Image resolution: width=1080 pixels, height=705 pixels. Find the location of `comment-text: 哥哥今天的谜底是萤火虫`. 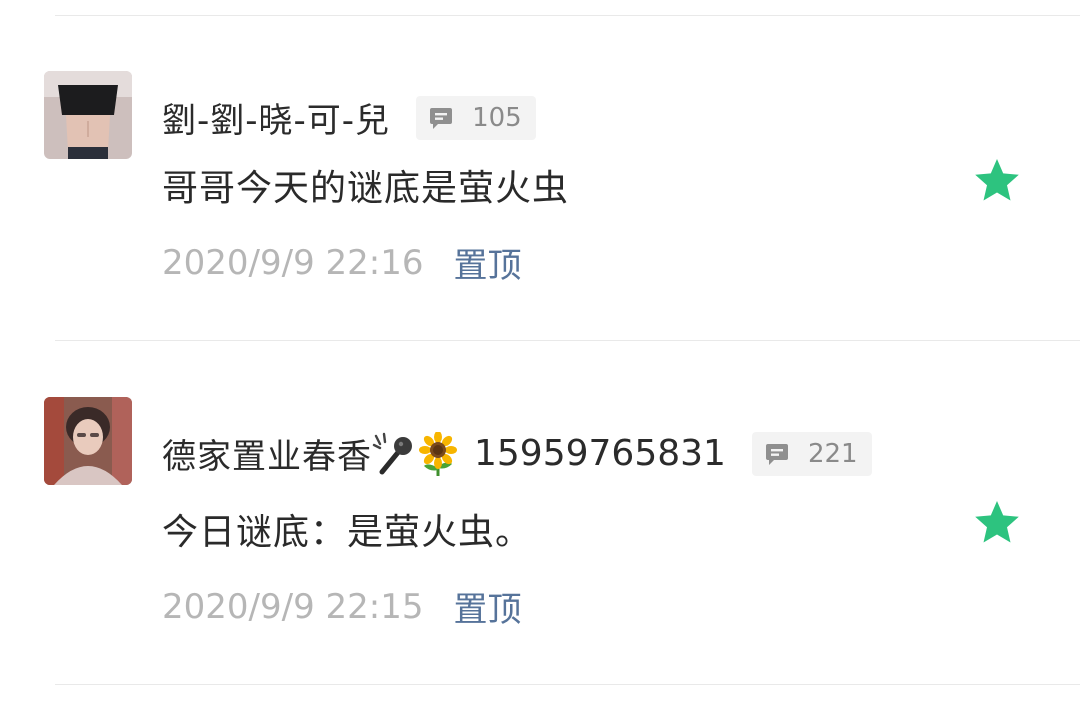

comment-text: 哥哥今天的谜底是萤火虫 is located at coordinates (366, 188).